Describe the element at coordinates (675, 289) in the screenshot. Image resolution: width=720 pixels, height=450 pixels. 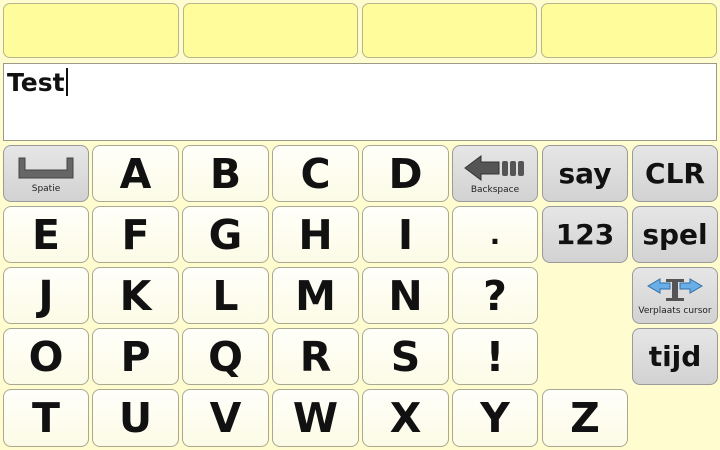
I see `move-cursor-icon` at that location.